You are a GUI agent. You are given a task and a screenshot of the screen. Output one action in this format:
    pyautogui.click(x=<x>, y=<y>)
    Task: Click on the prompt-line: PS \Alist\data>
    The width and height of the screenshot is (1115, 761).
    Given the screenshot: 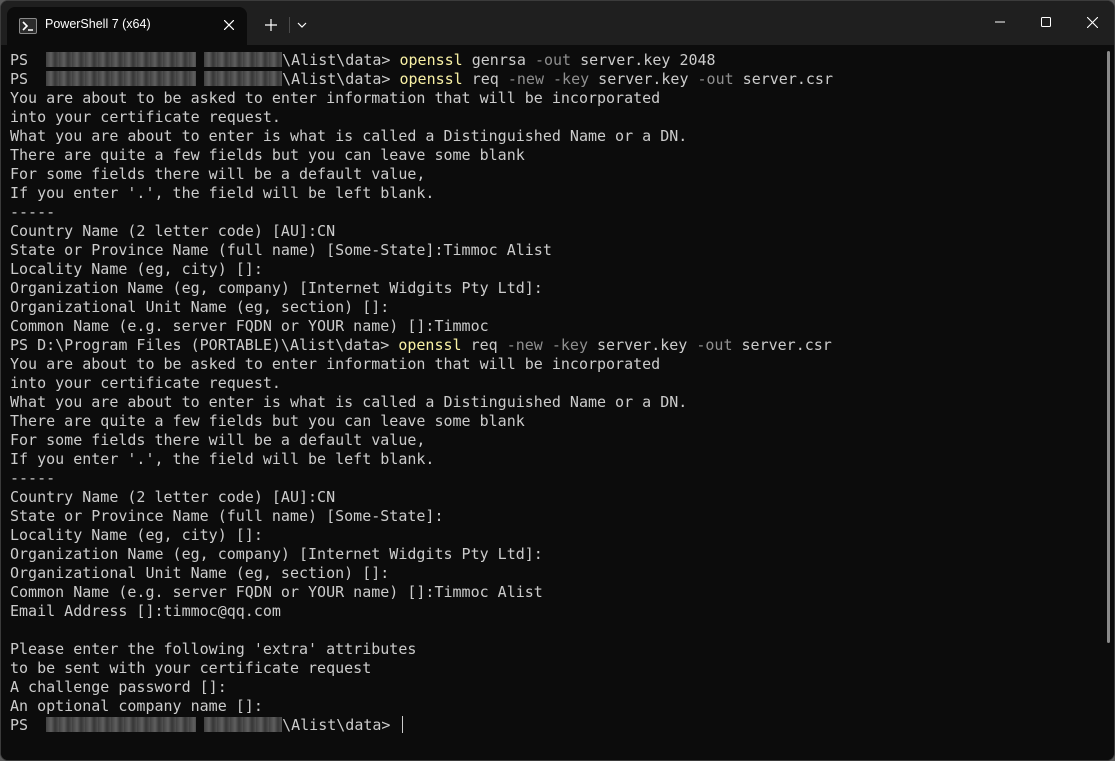 What is the action you would take?
    pyautogui.click(x=421, y=725)
    